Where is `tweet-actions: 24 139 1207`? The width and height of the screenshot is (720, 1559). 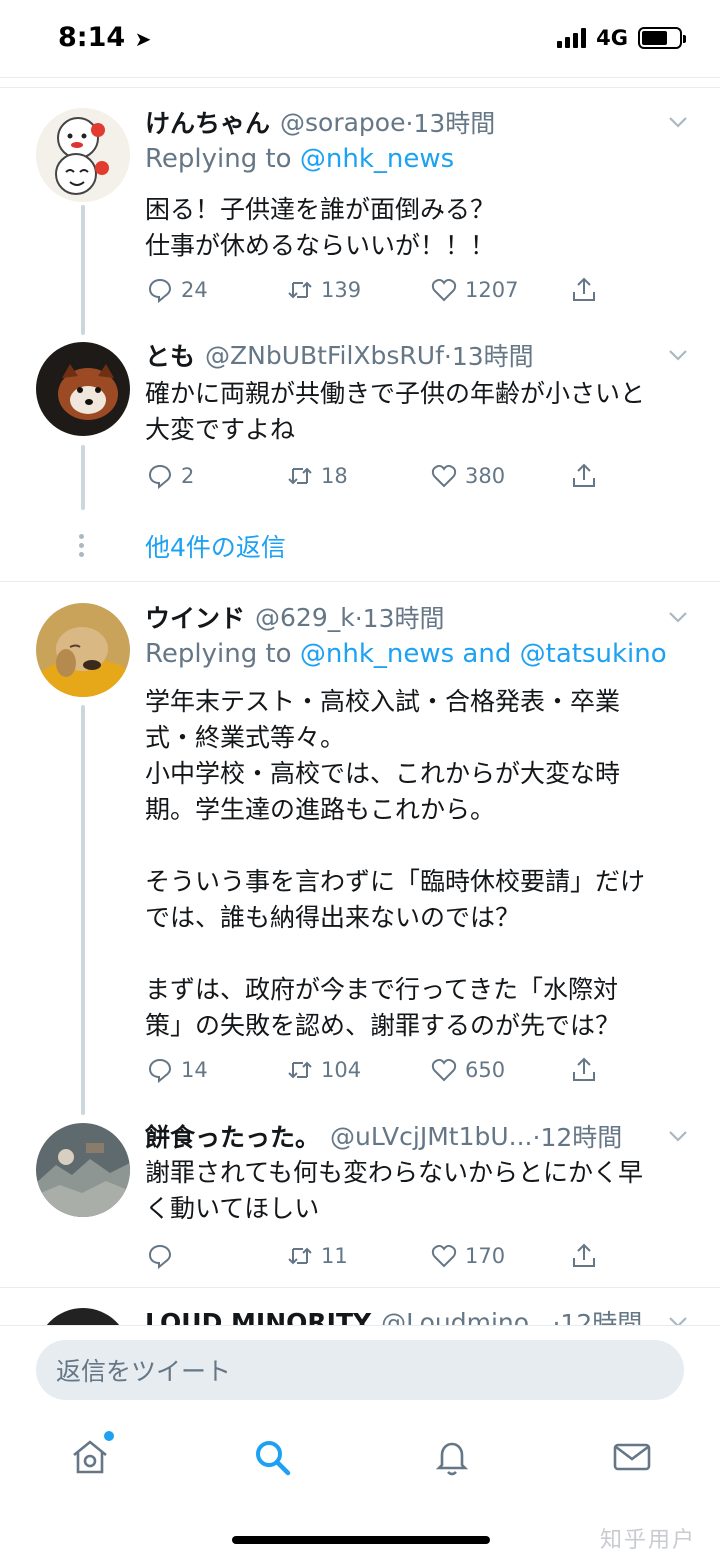 tweet-actions: 24 139 1207 is located at coordinates (380, 290).